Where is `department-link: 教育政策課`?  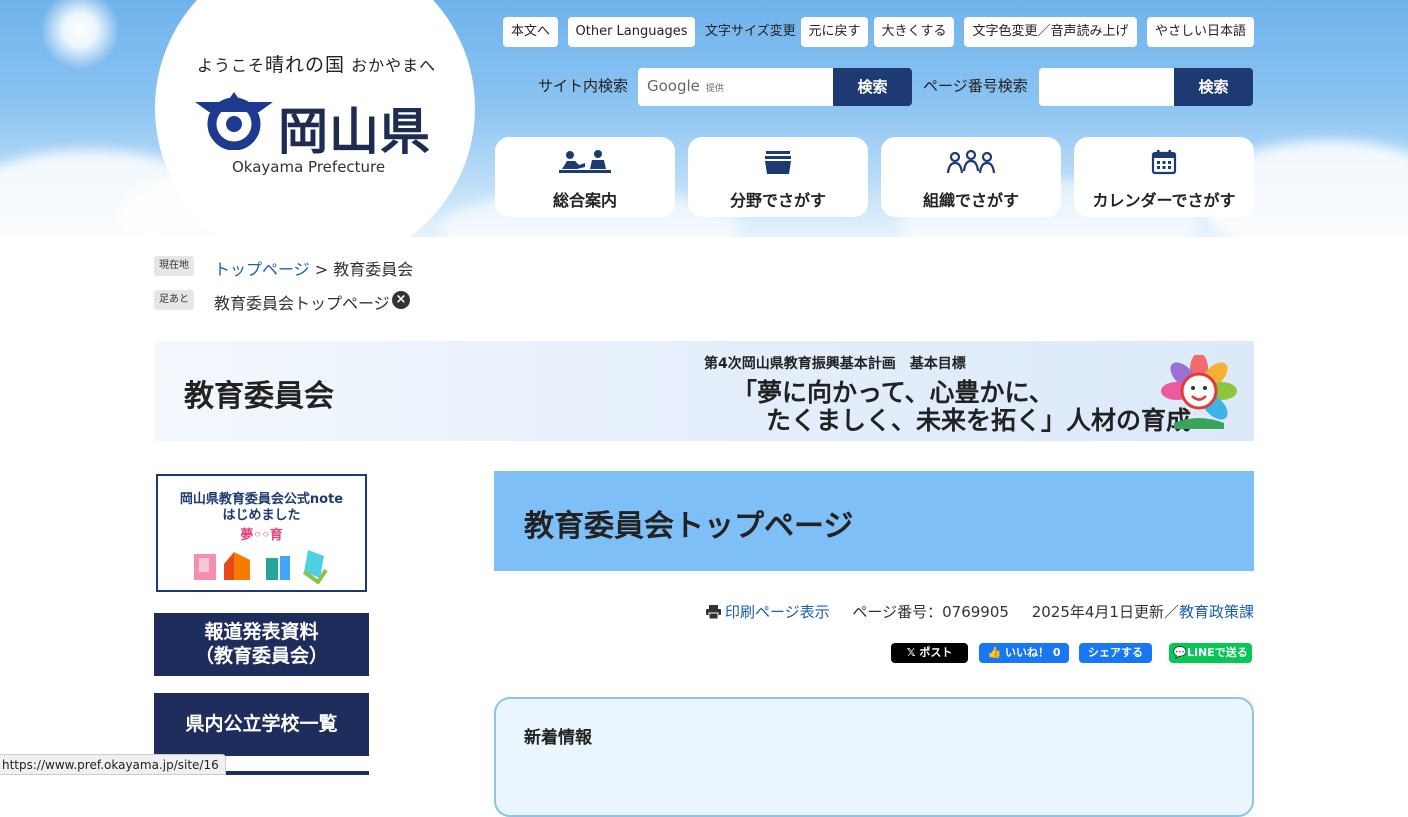 department-link: 教育政策課 is located at coordinates (1216, 612).